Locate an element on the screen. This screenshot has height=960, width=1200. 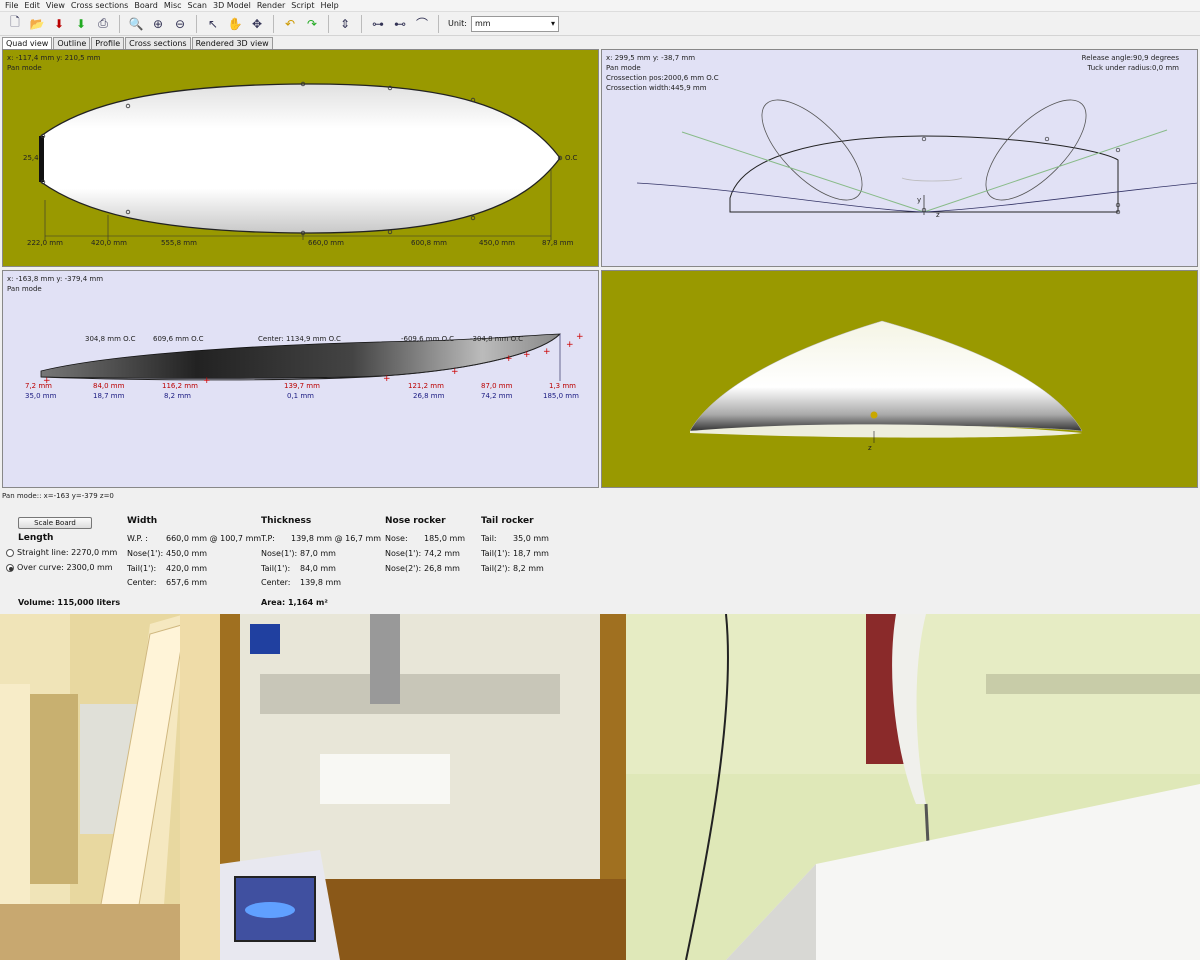
select-arrow-icon: ↖ is located at coordinates (213, 24).